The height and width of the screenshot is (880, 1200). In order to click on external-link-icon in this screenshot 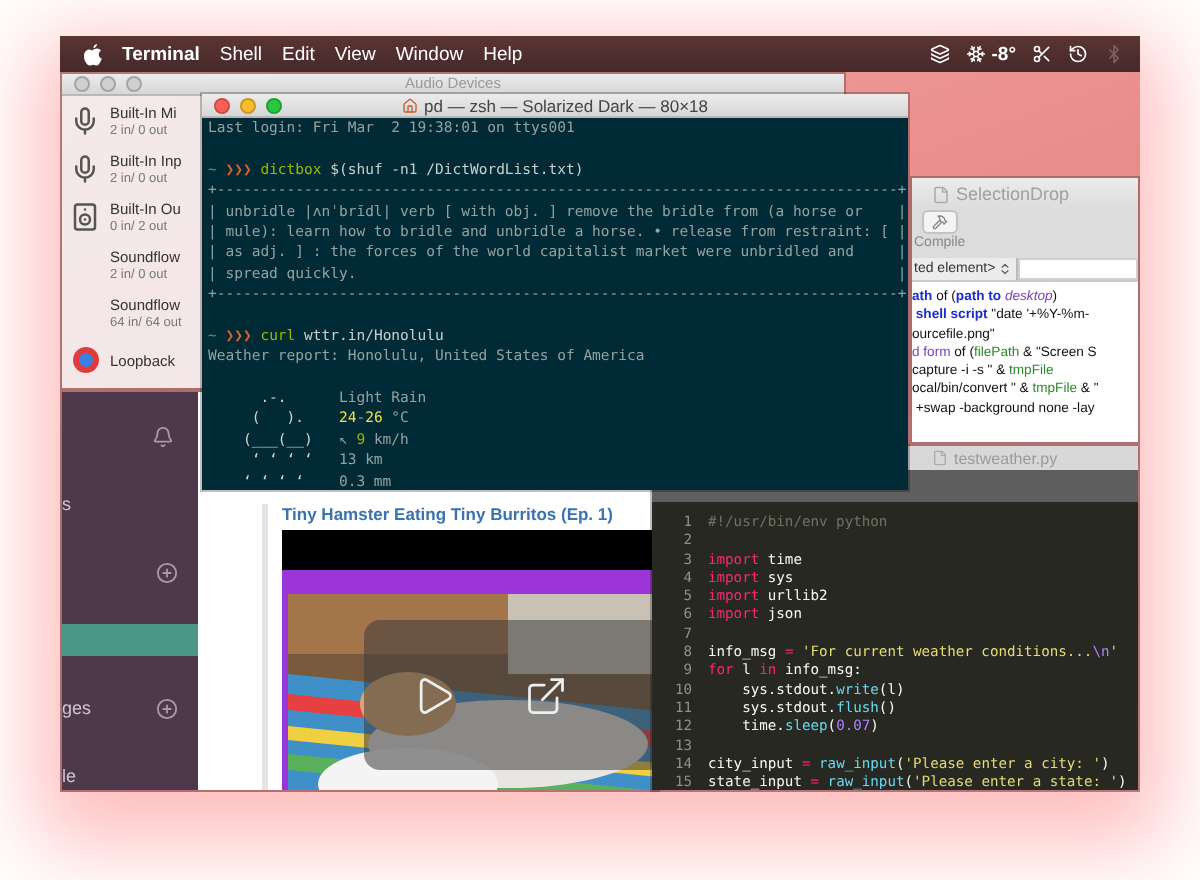, I will do `click(546, 695)`.